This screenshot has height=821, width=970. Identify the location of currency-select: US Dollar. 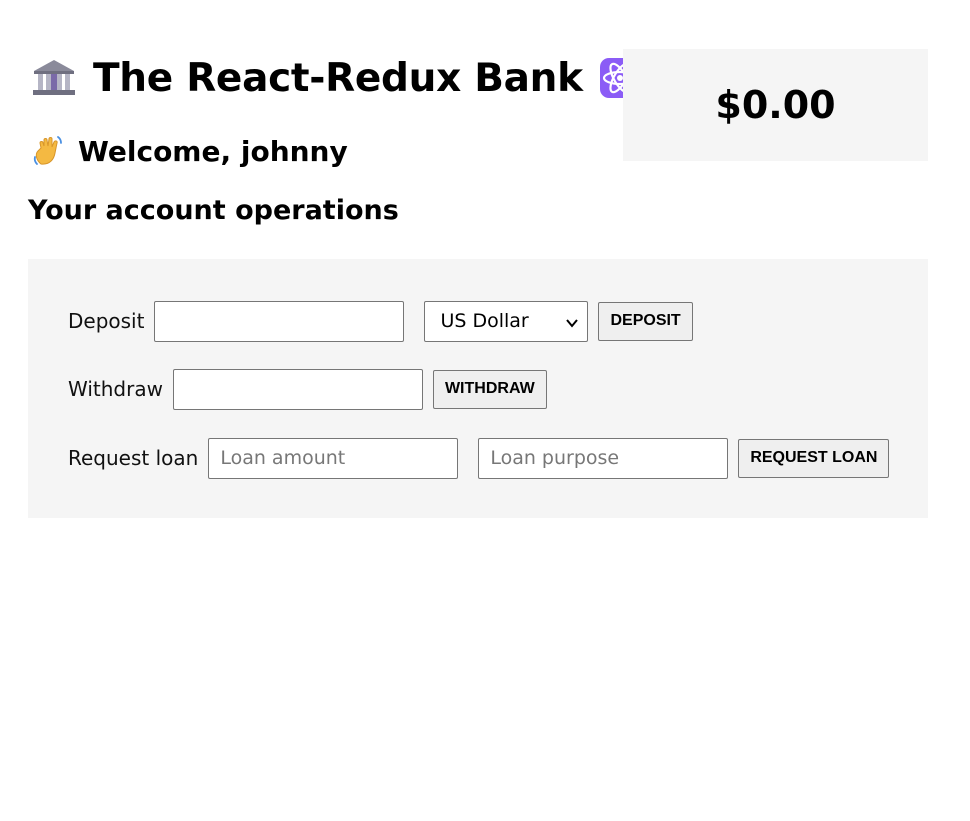
(506, 321).